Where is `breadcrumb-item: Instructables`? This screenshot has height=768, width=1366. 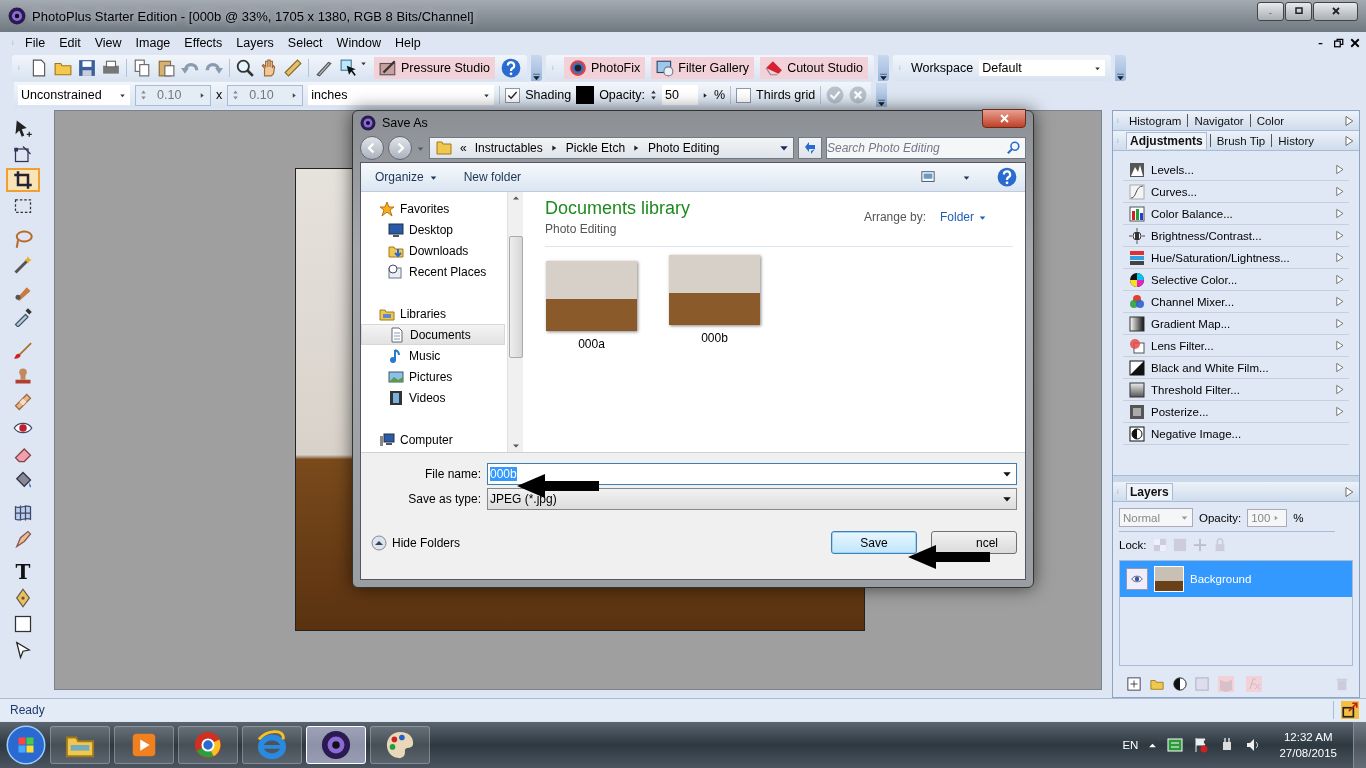
breadcrumb-item: Instructables is located at coordinates (508, 148).